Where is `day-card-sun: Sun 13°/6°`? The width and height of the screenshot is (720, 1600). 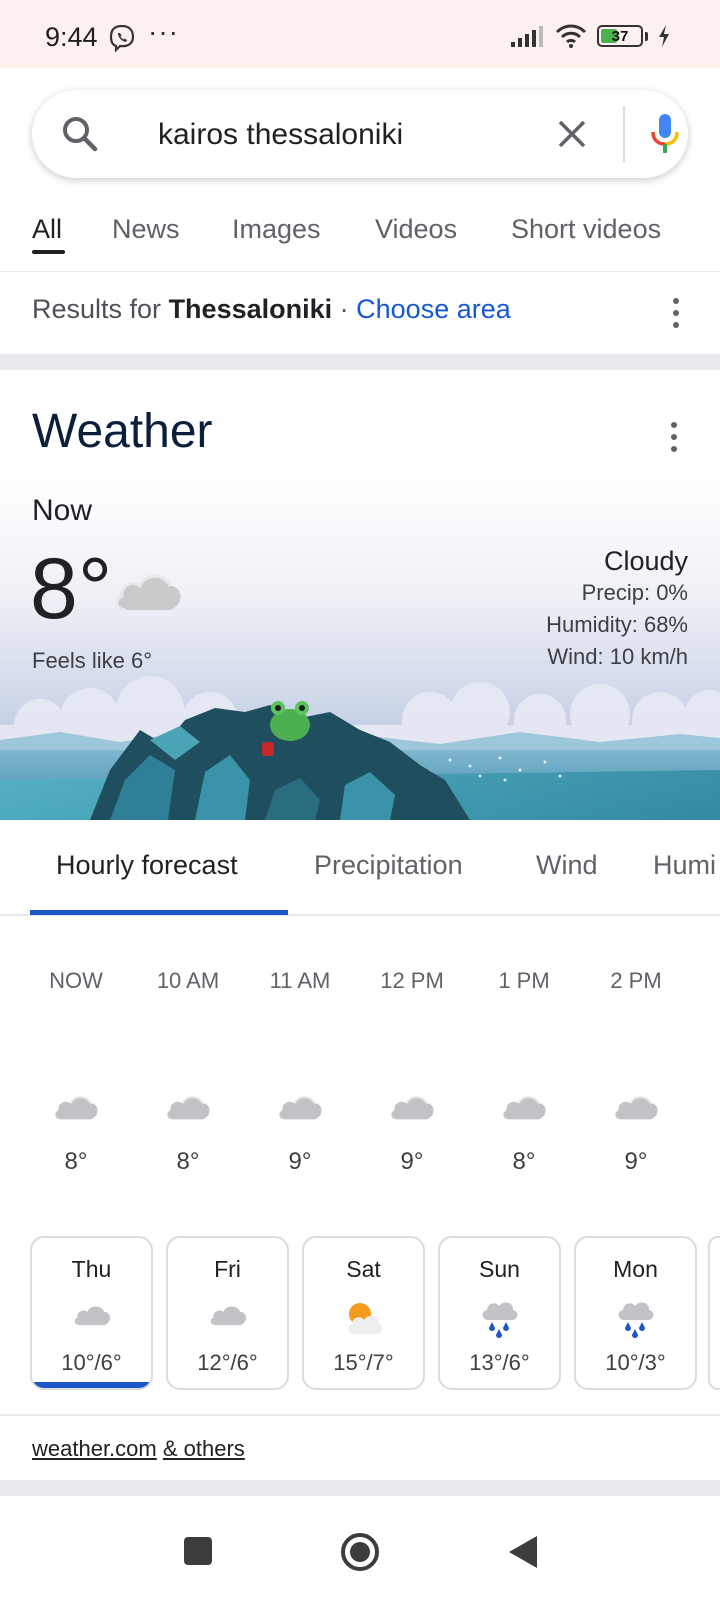
day-card-sun: Sun 13°/6° is located at coordinates (499, 1313).